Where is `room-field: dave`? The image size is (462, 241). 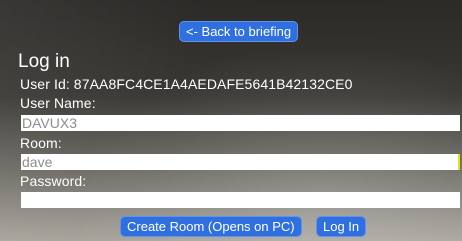 room-field: dave is located at coordinates (240, 162).